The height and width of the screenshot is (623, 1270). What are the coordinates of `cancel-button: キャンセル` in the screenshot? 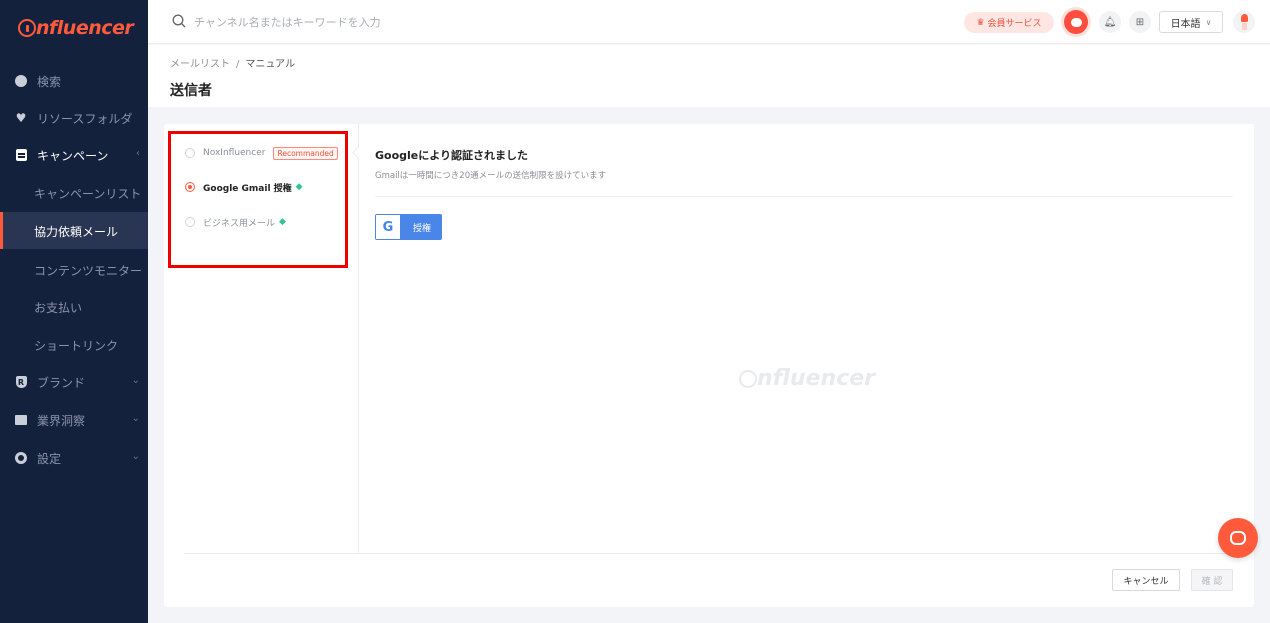 It's located at (1146, 580).